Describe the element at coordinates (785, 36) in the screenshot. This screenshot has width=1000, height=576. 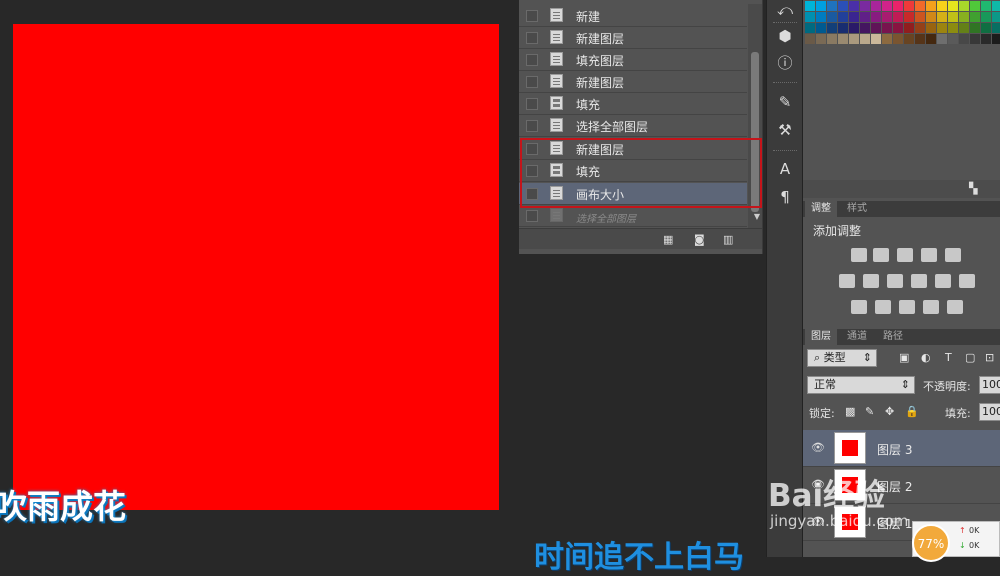
I see `3d-cube-icon: ⬢` at that location.